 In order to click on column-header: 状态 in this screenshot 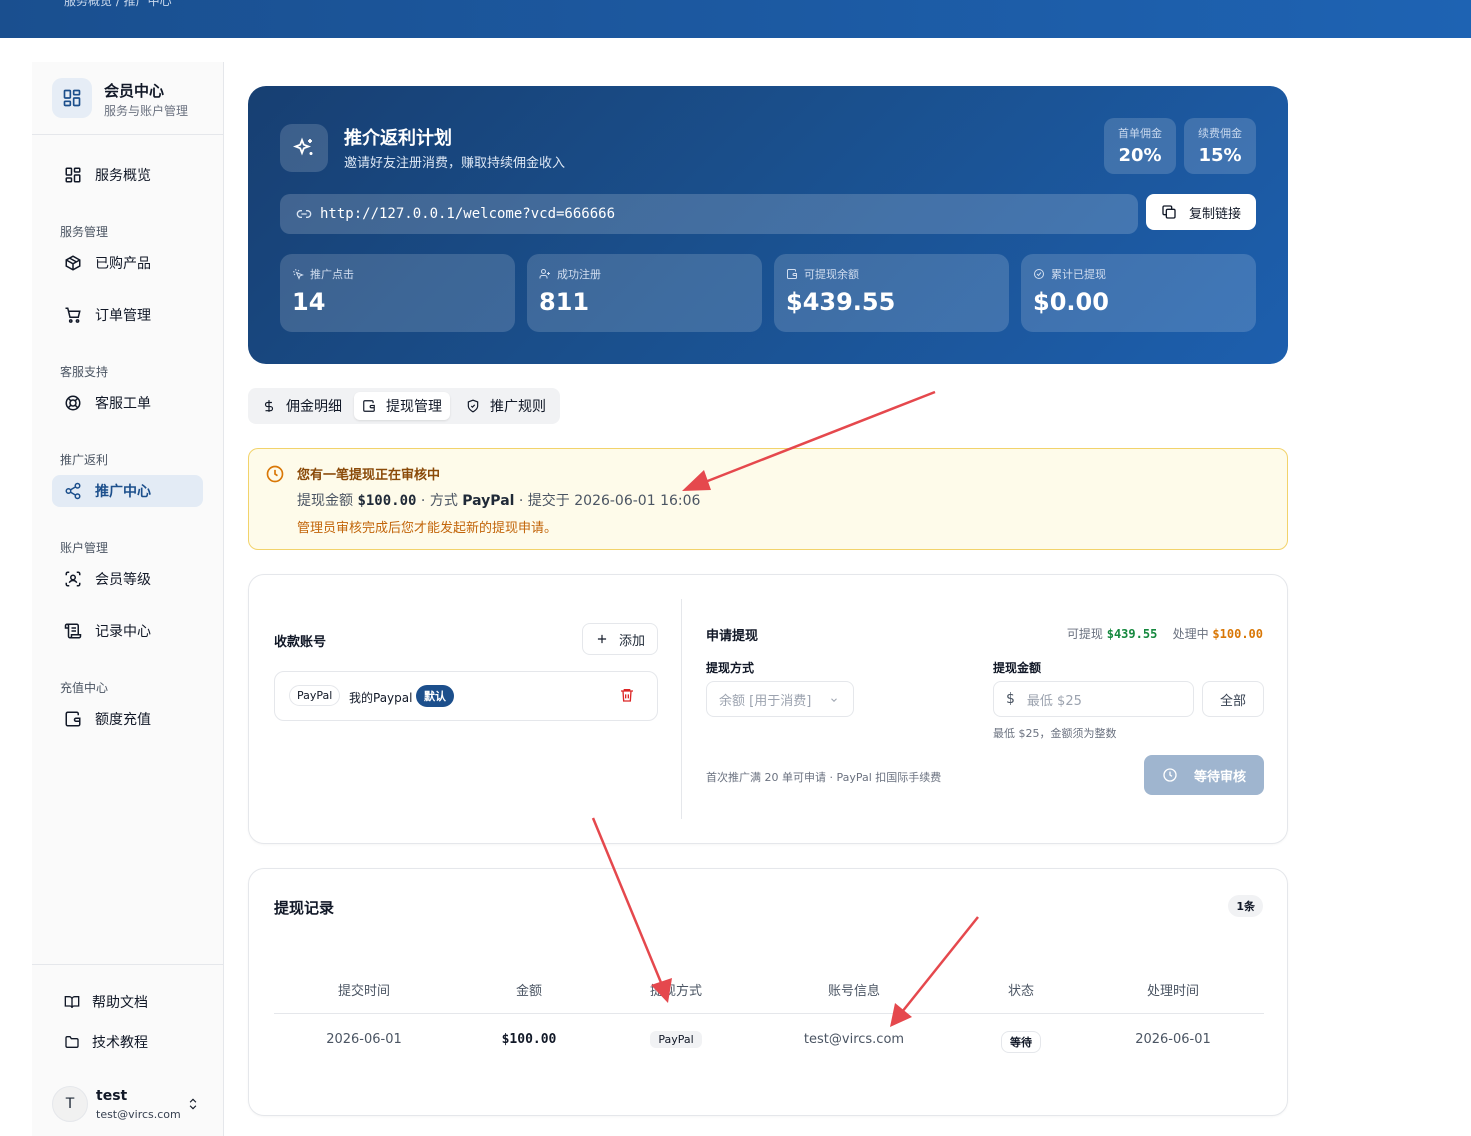, I will do `click(1020, 991)`.